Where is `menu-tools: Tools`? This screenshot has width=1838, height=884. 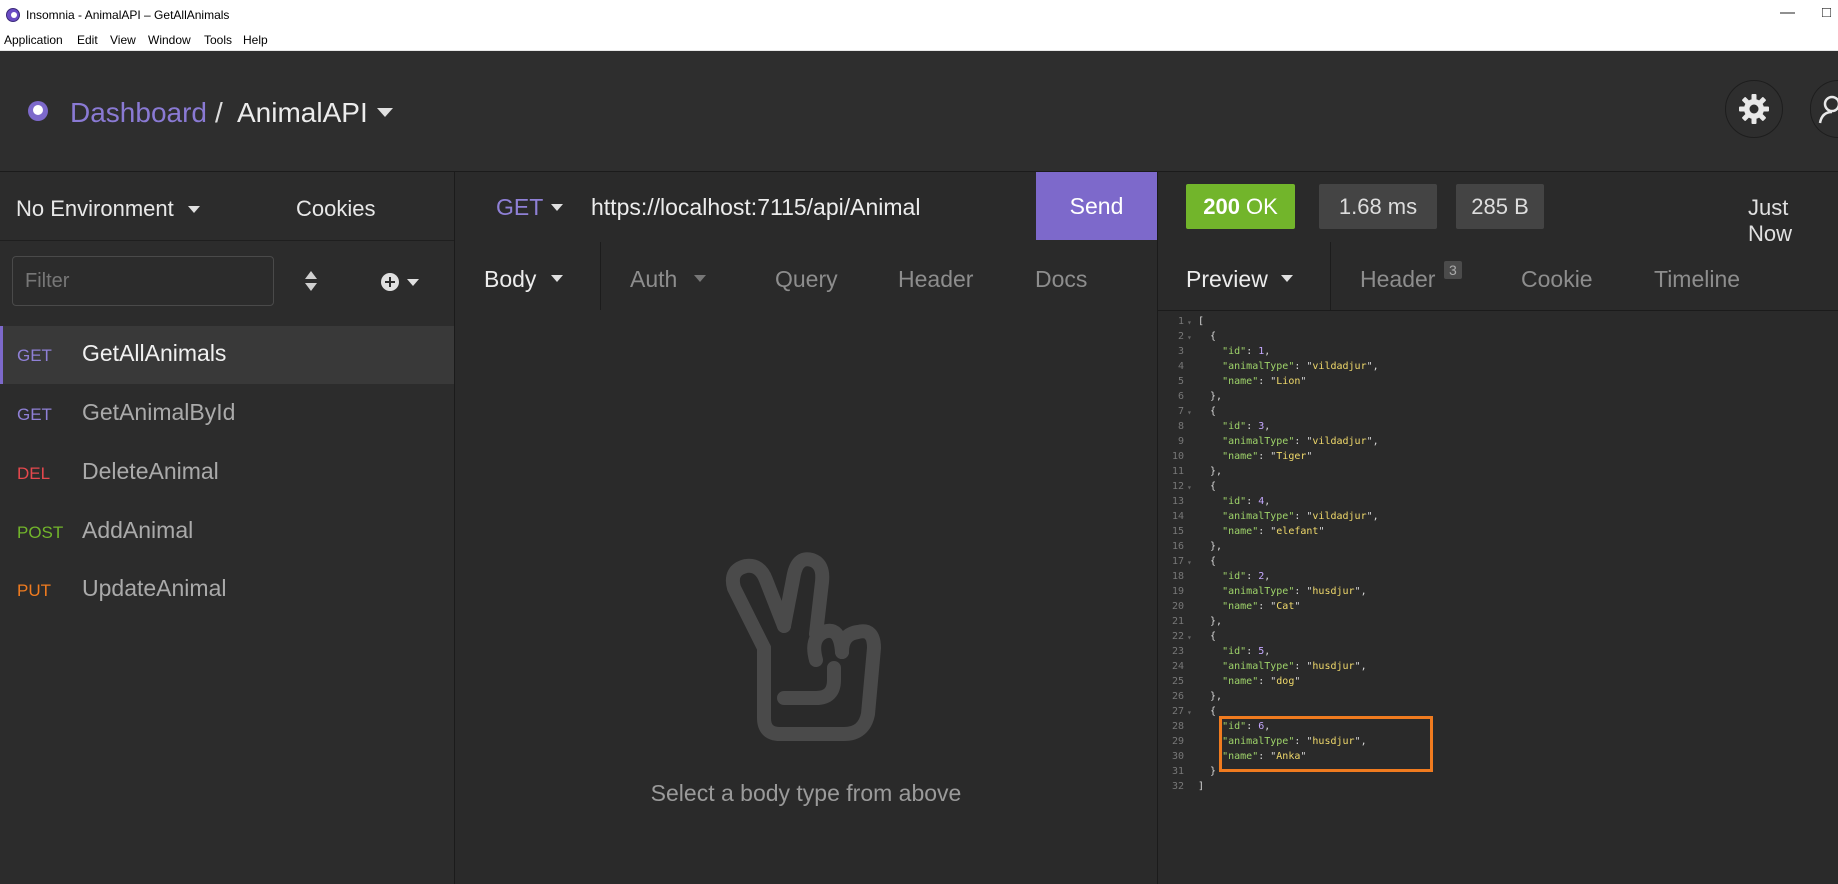
menu-tools: Tools is located at coordinates (218, 40).